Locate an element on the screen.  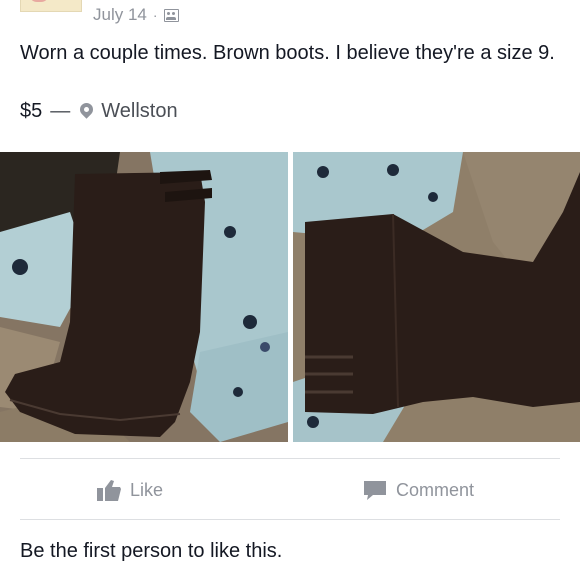
audience-icon is located at coordinates (171, 15).